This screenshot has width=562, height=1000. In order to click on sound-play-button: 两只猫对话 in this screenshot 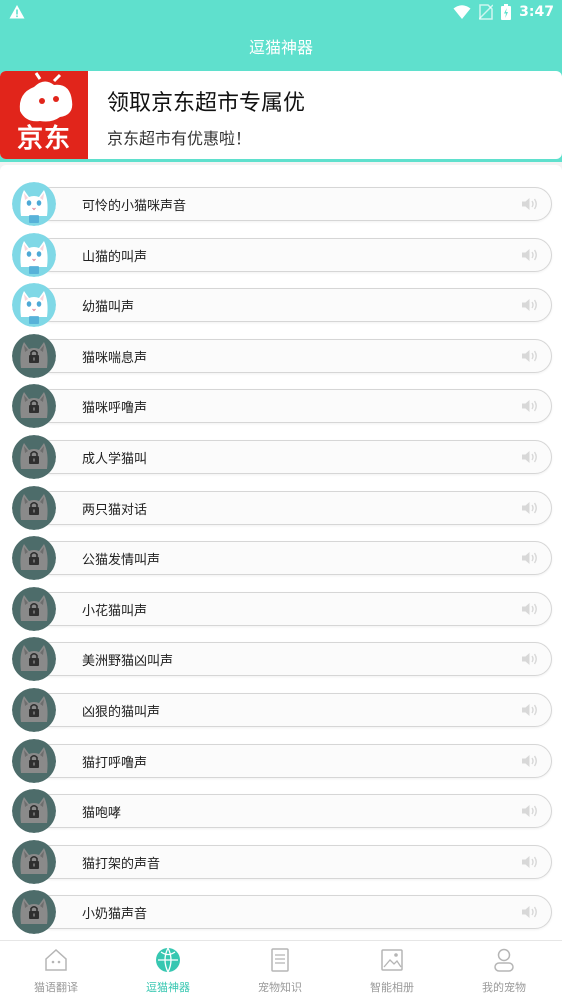, I will do `click(293, 507)`.